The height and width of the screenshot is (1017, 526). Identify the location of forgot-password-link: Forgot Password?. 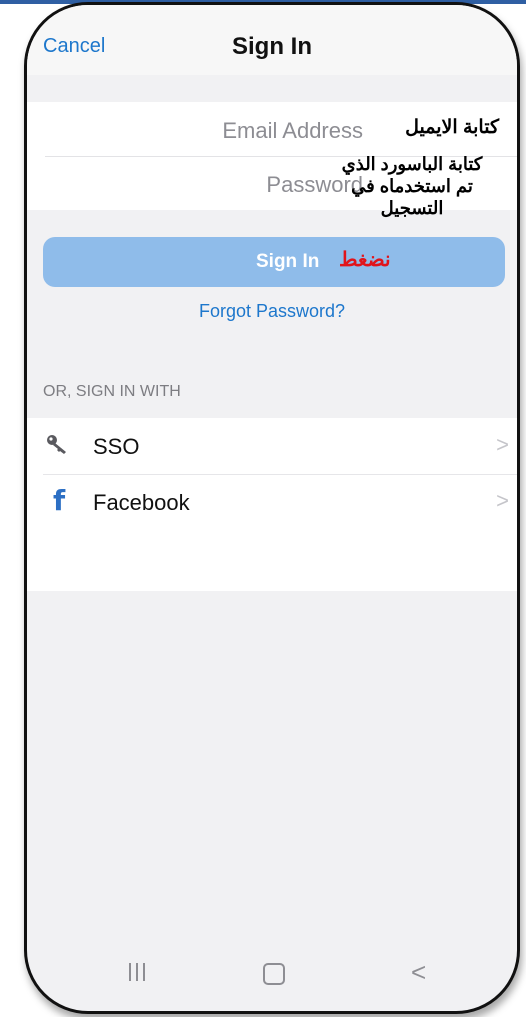
(272, 311).